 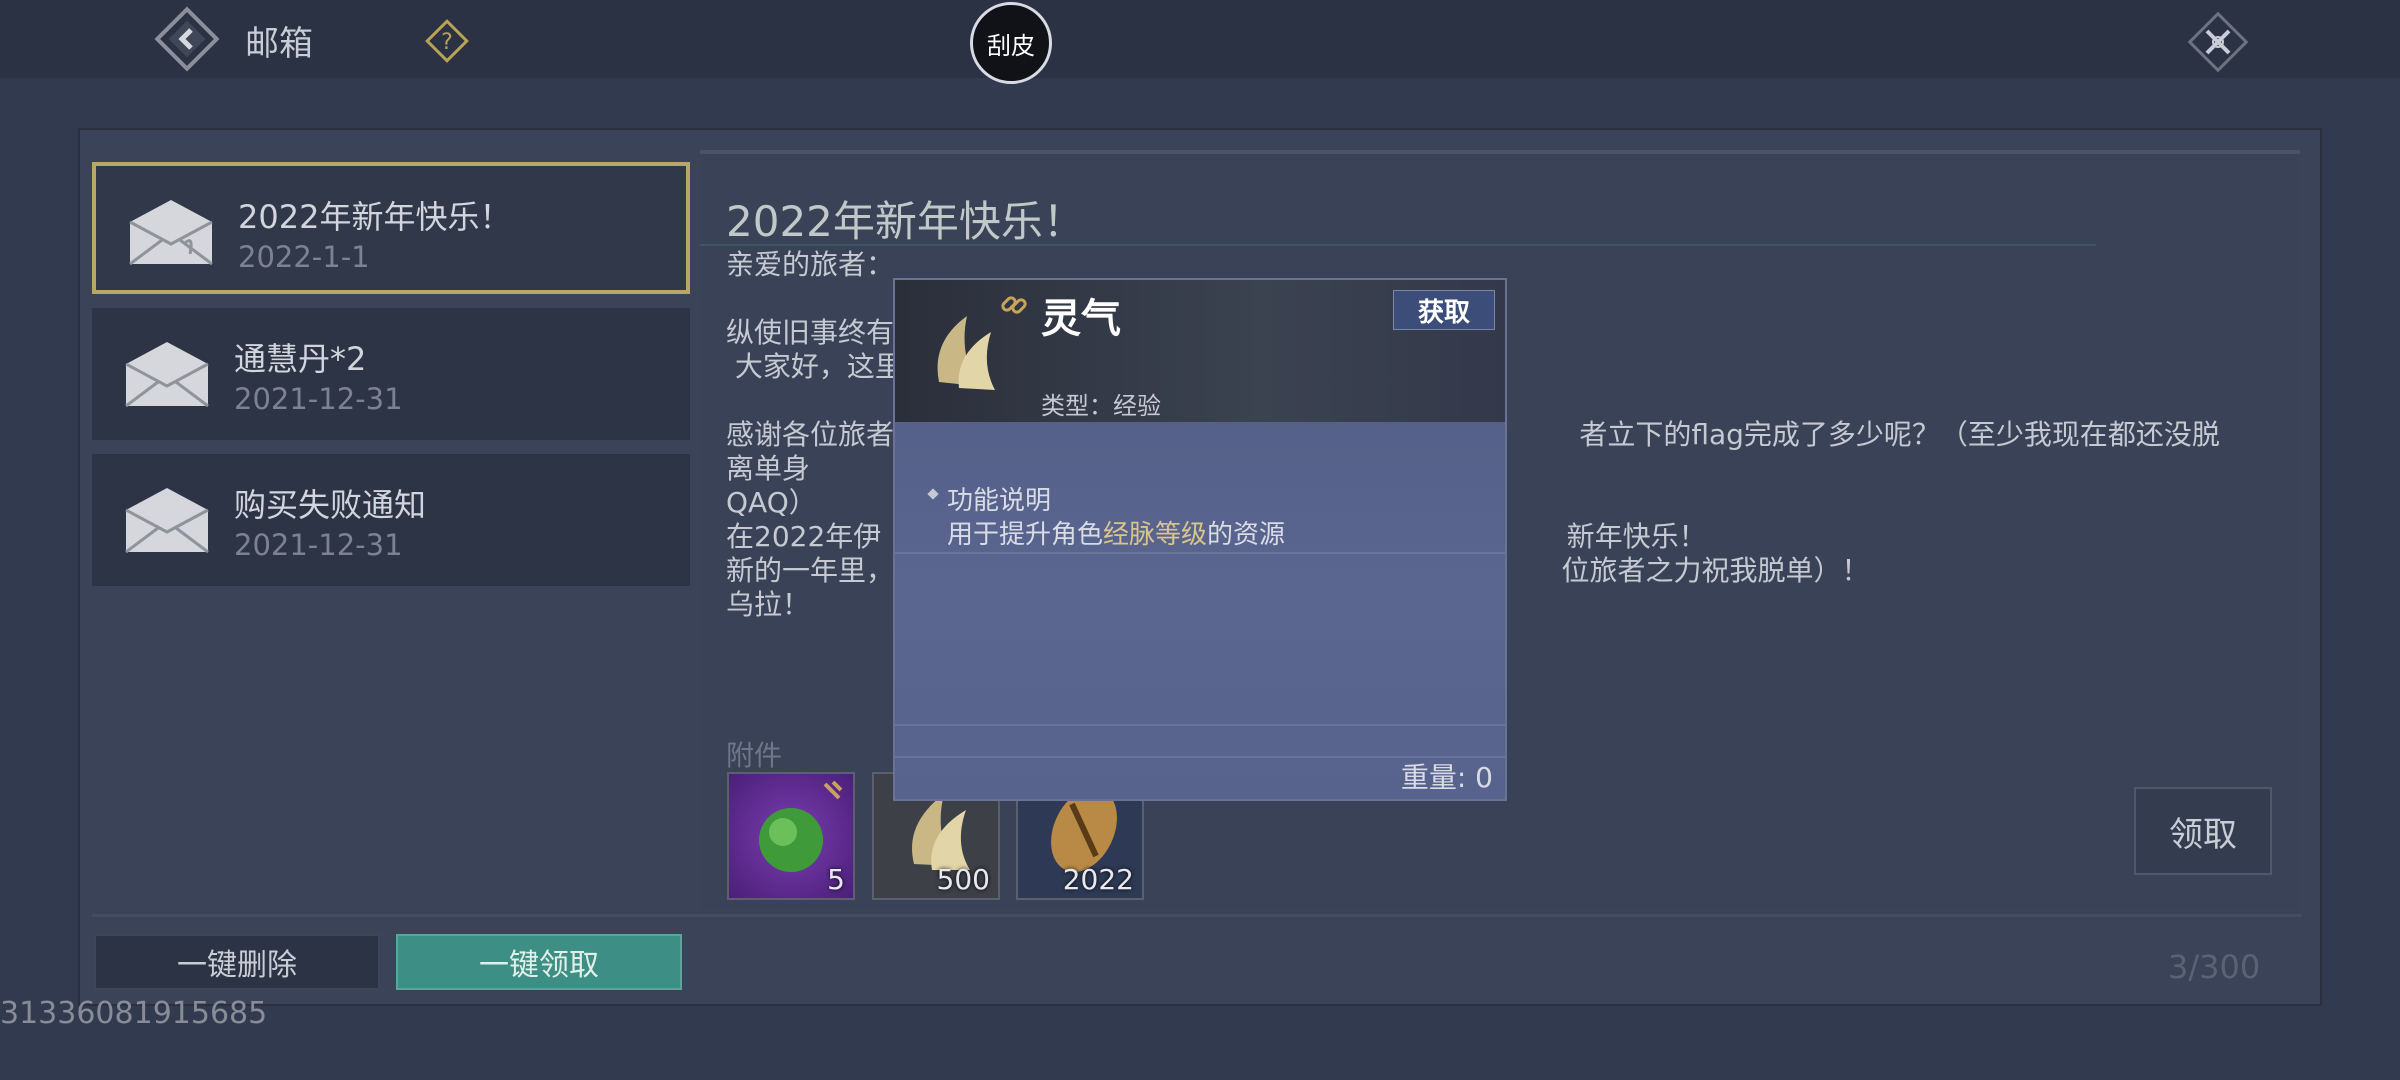 What do you see at coordinates (1398, 245) in the screenshot?
I see `heading-divider` at bounding box center [1398, 245].